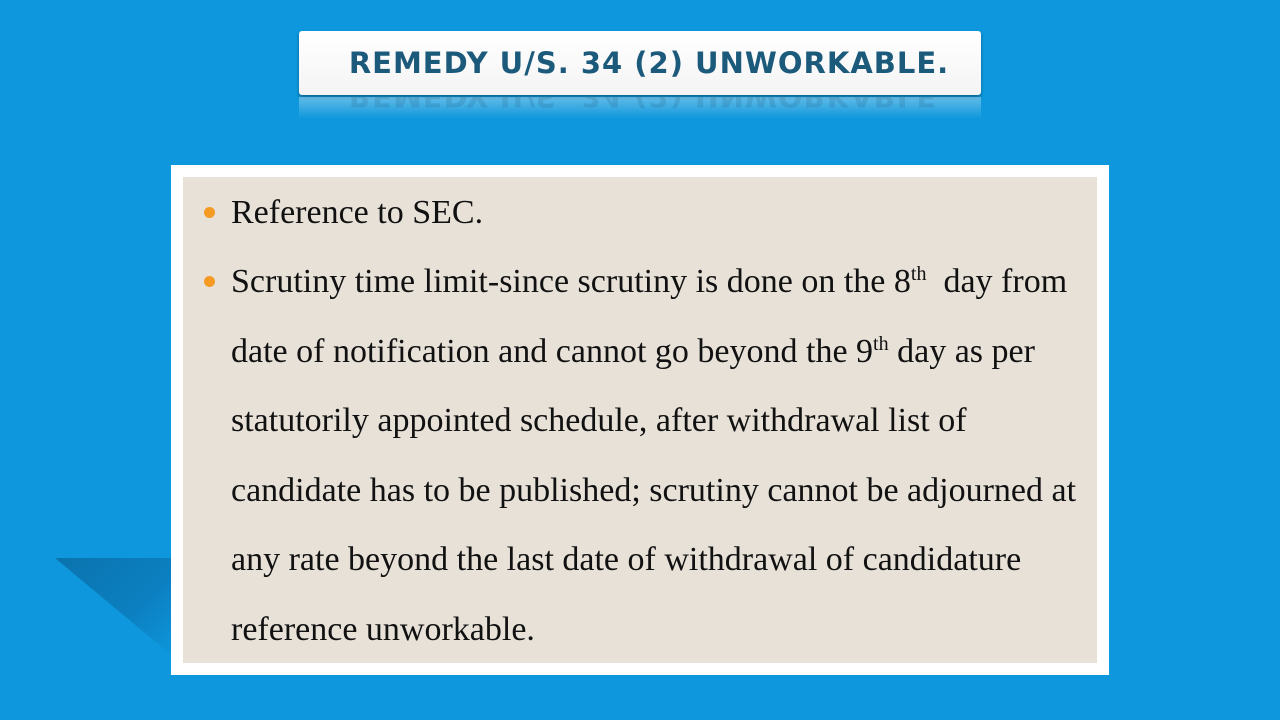  What do you see at coordinates (649, 63) in the screenshot?
I see `slide-title: REMEDY U/S. 34 (2) UNWORKABLE.` at bounding box center [649, 63].